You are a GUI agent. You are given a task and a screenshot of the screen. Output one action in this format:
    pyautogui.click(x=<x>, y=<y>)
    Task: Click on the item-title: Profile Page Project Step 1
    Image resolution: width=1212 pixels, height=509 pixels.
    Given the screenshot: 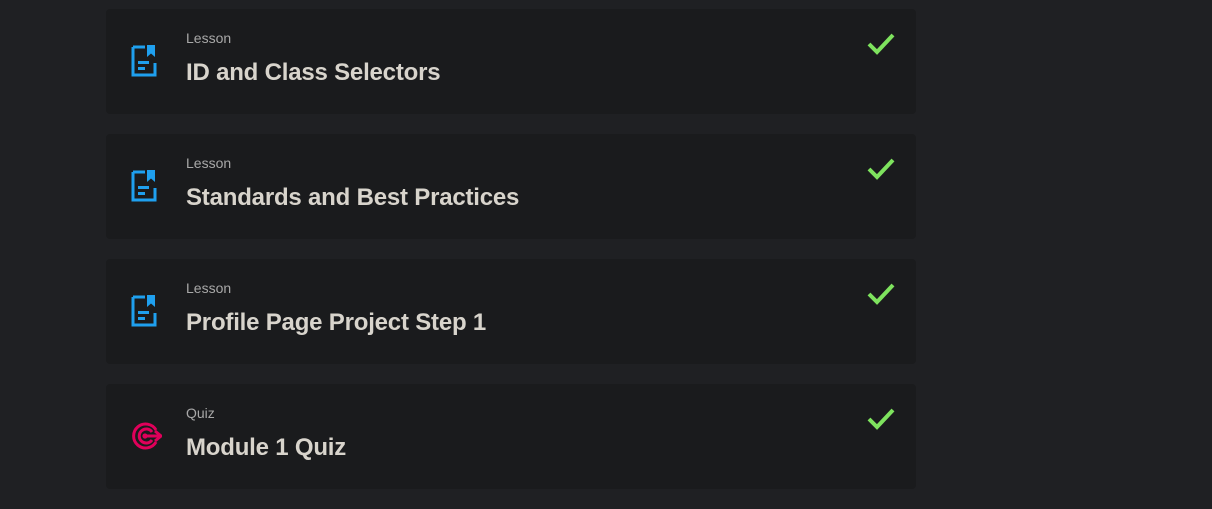 What is the action you would take?
    pyautogui.click(x=336, y=323)
    